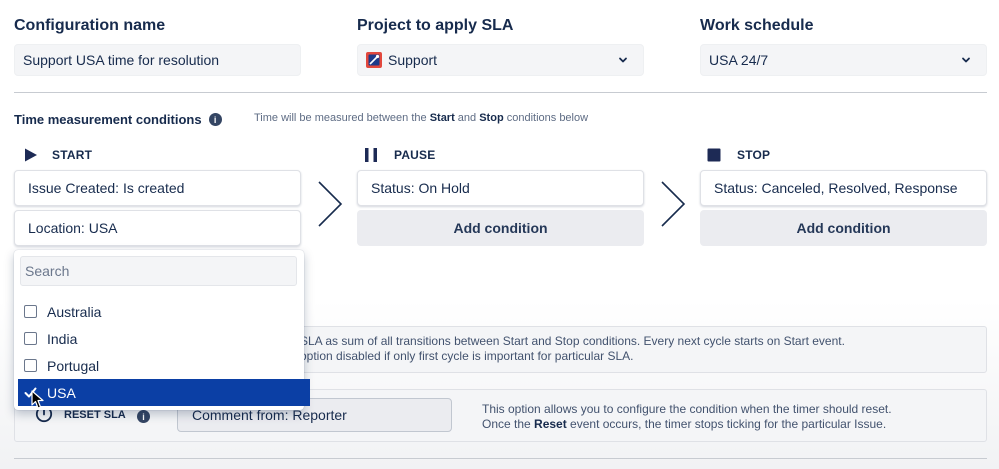  I want to click on pause-condition-on-hold: Status: On Hold, so click(500, 188).